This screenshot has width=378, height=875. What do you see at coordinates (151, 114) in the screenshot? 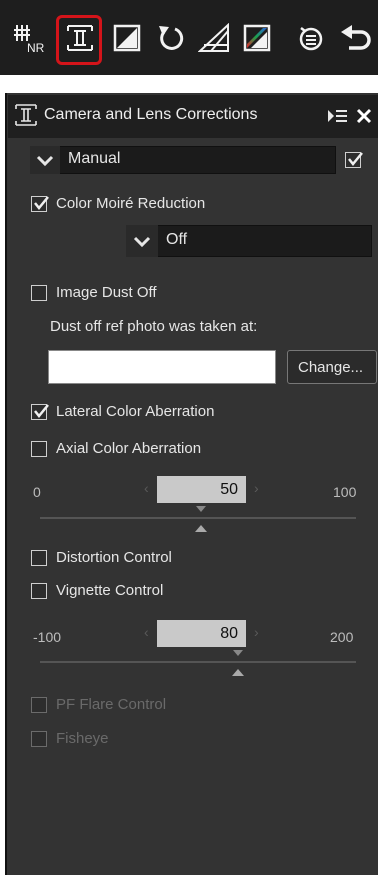
I see `panel-title: Camera and Lens Corrections` at bounding box center [151, 114].